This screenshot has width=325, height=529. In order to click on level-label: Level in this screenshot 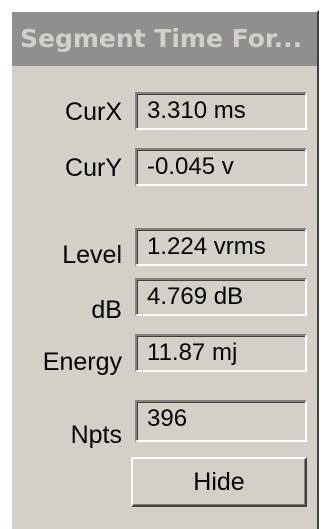, I will do `click(92, 255)`.